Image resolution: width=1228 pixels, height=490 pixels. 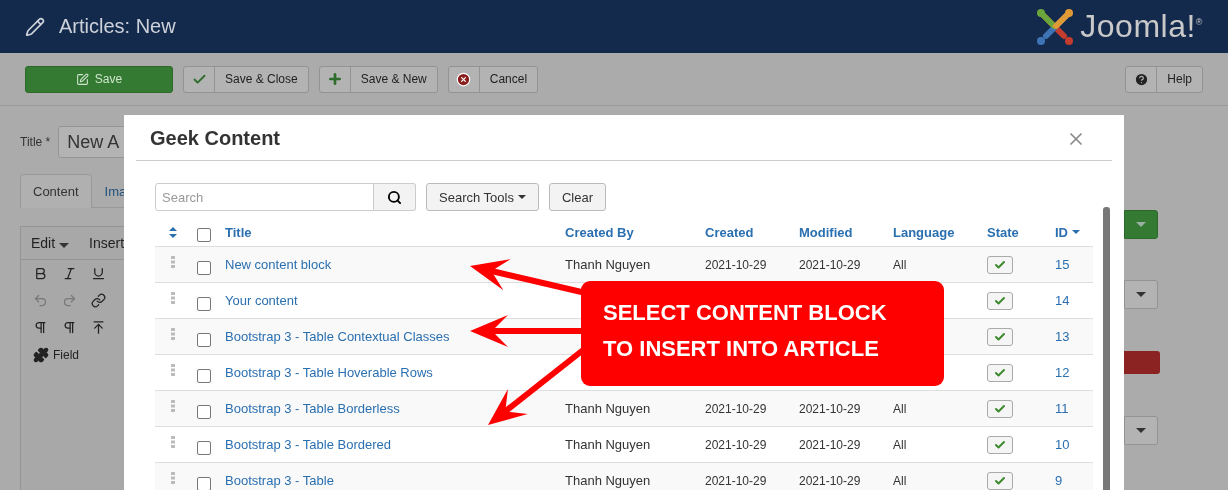 I want to click on menu-item: Edit, so click(x=50, y=243).